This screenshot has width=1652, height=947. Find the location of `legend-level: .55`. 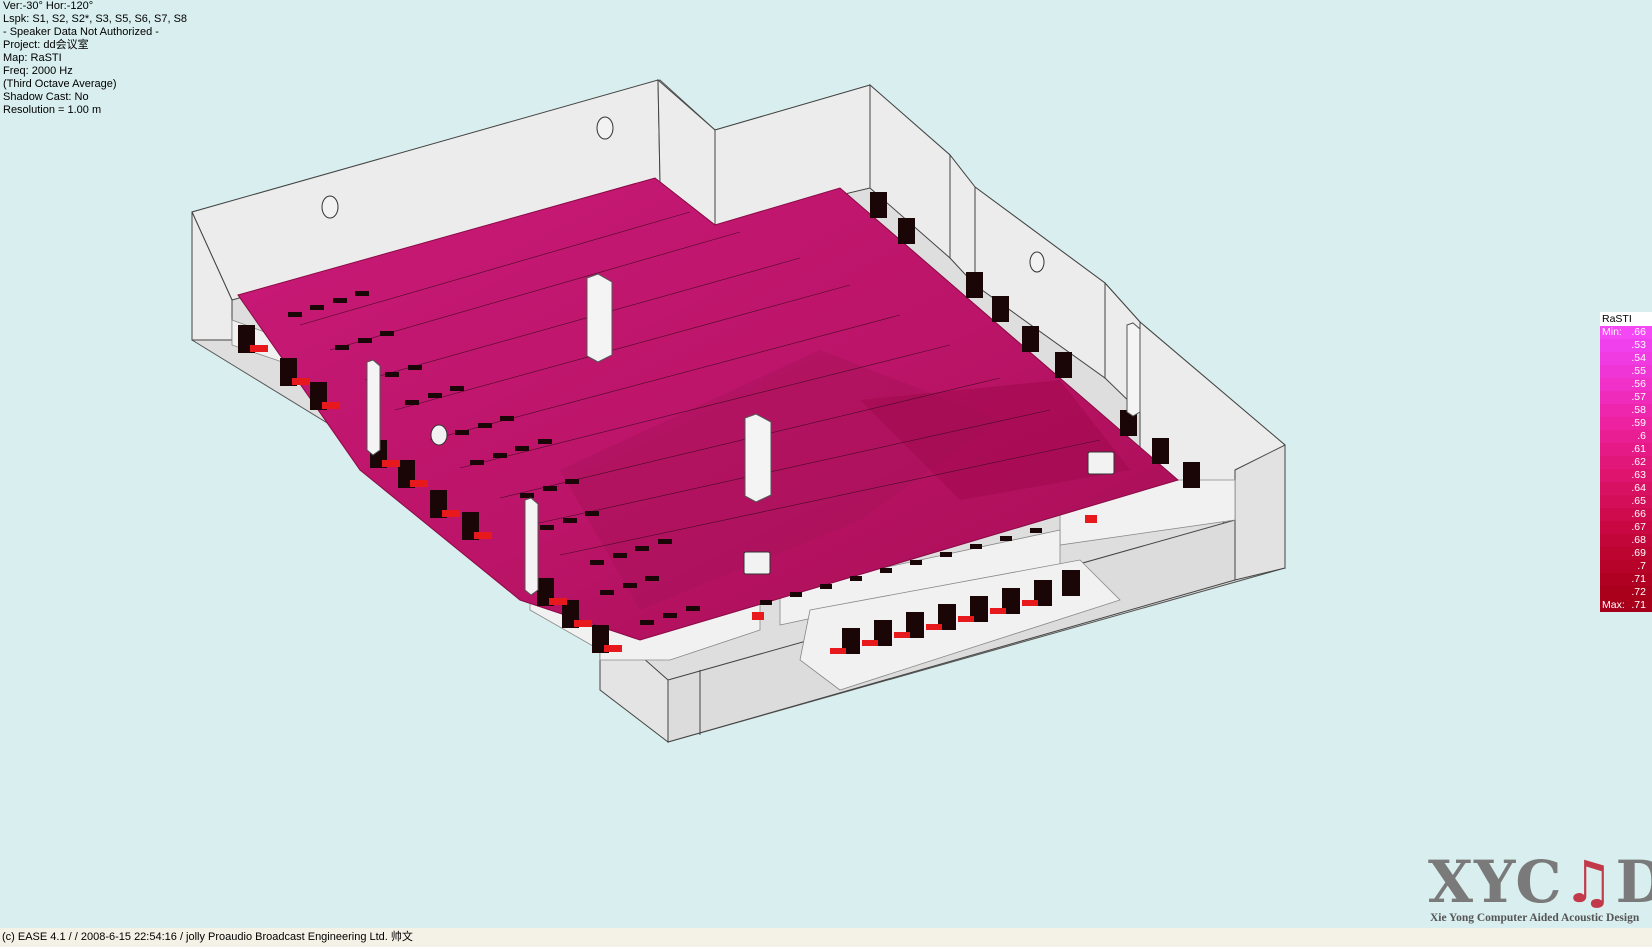

legend-level: .55 is located at coordinates (1626, 371).